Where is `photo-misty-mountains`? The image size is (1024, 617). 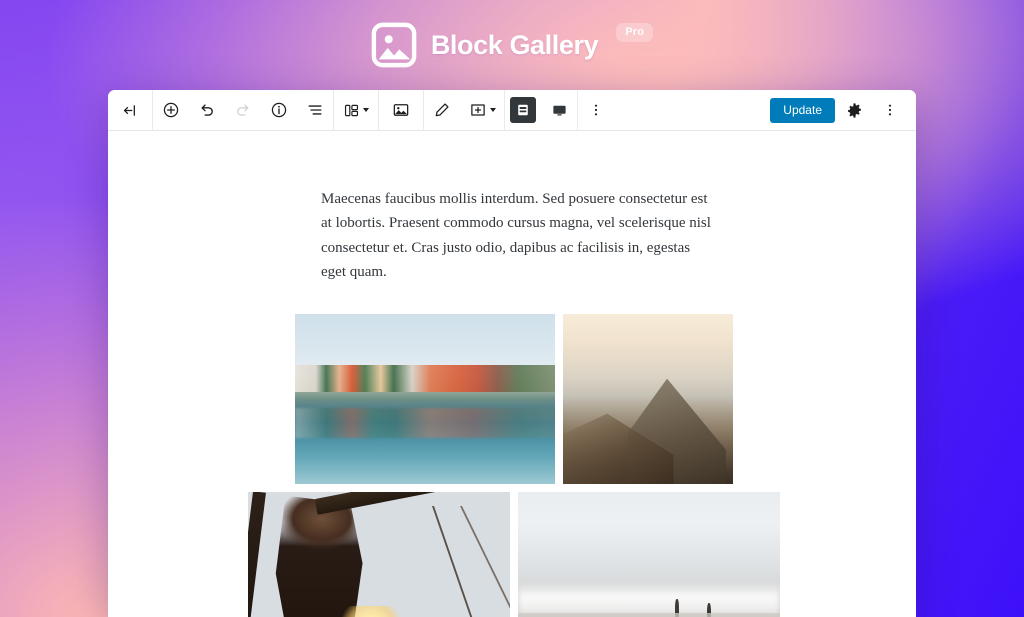 photo-misty-mountains is located at coordinates (648, 399).